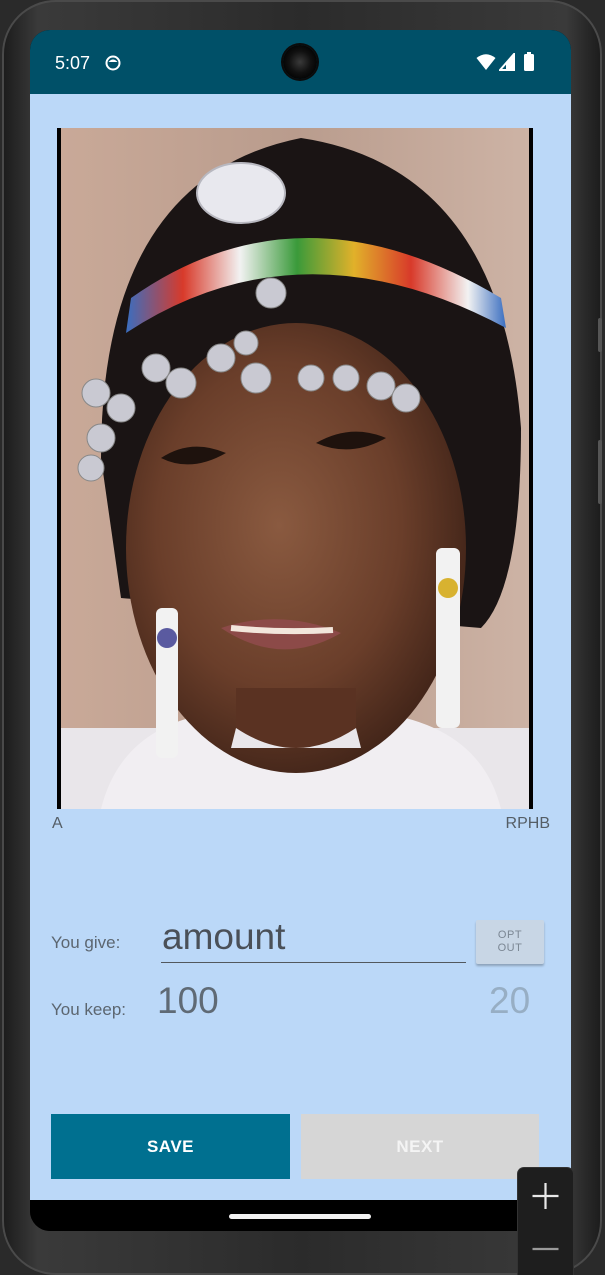 This screenshot has height=1275, width=605. I want to click on zoom-controls, so click(545, 1221).